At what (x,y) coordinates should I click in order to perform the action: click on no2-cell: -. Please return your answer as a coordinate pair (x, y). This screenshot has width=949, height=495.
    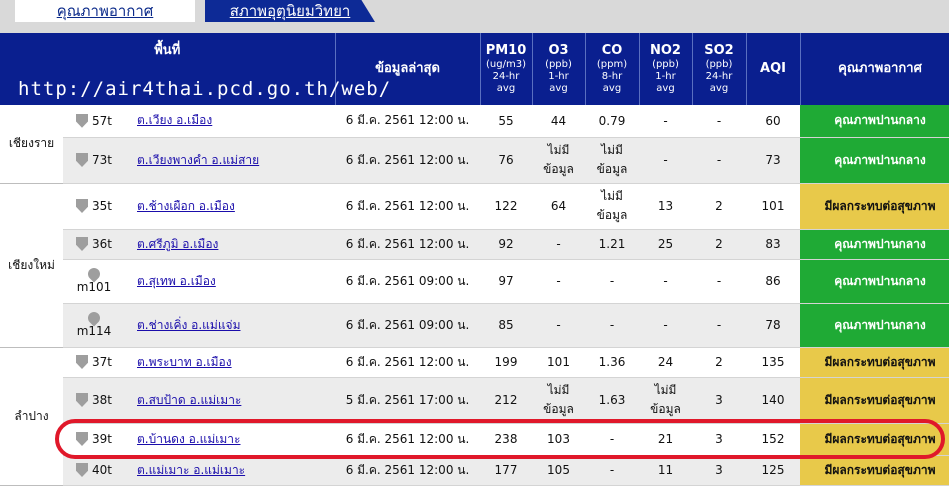
    Looking at the image, I should click on (665, 160).